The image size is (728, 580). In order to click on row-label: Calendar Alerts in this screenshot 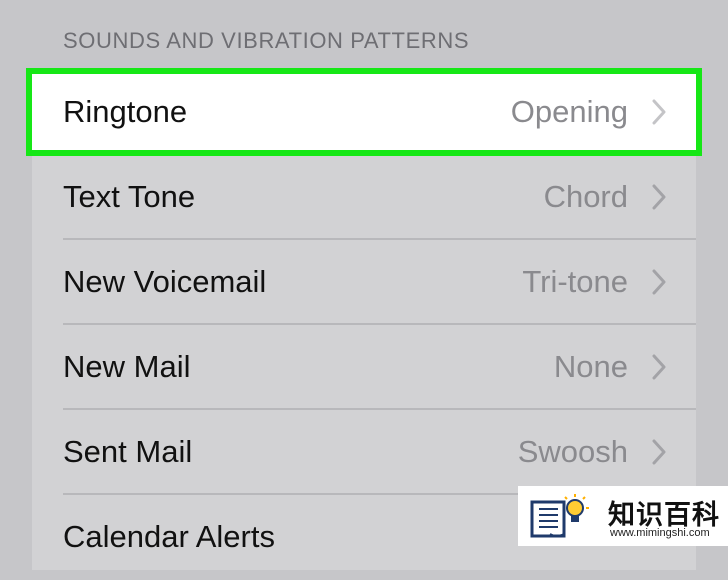, I will do `click(169, 536)`.